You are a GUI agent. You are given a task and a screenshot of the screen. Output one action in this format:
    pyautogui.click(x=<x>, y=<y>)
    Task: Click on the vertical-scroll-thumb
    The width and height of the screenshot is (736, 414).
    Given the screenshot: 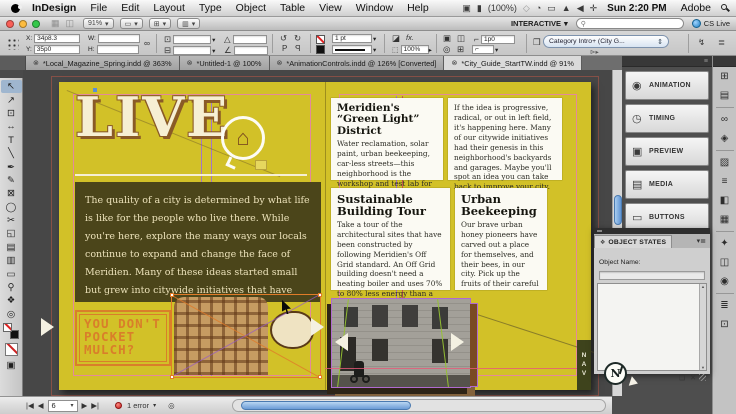 What is the action you would take?
    pyautogui.click(x=618, y=210)
    